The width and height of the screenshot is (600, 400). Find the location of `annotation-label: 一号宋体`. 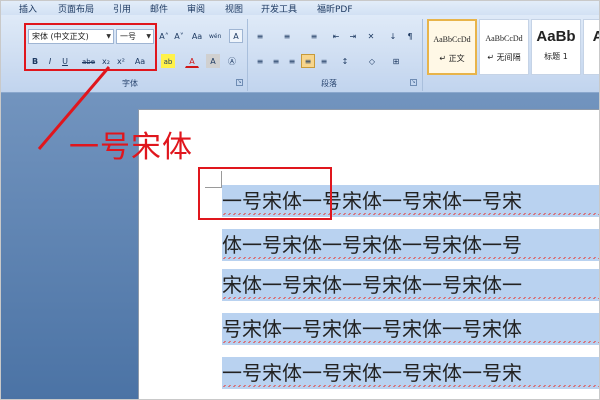

annotation-label: 一号宋体 is located at coordinates (131, 147).